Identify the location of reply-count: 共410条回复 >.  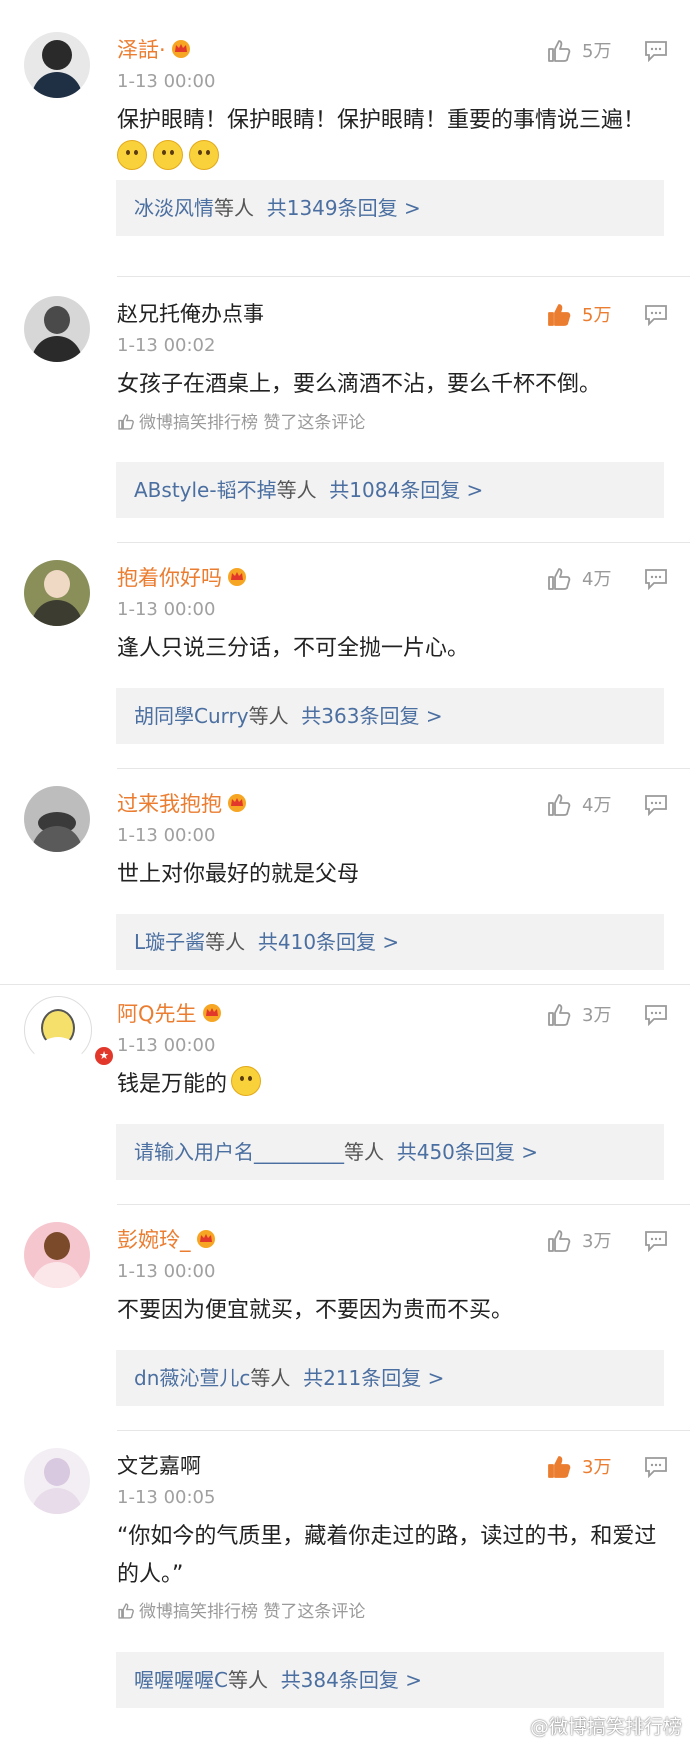
(328, 942).